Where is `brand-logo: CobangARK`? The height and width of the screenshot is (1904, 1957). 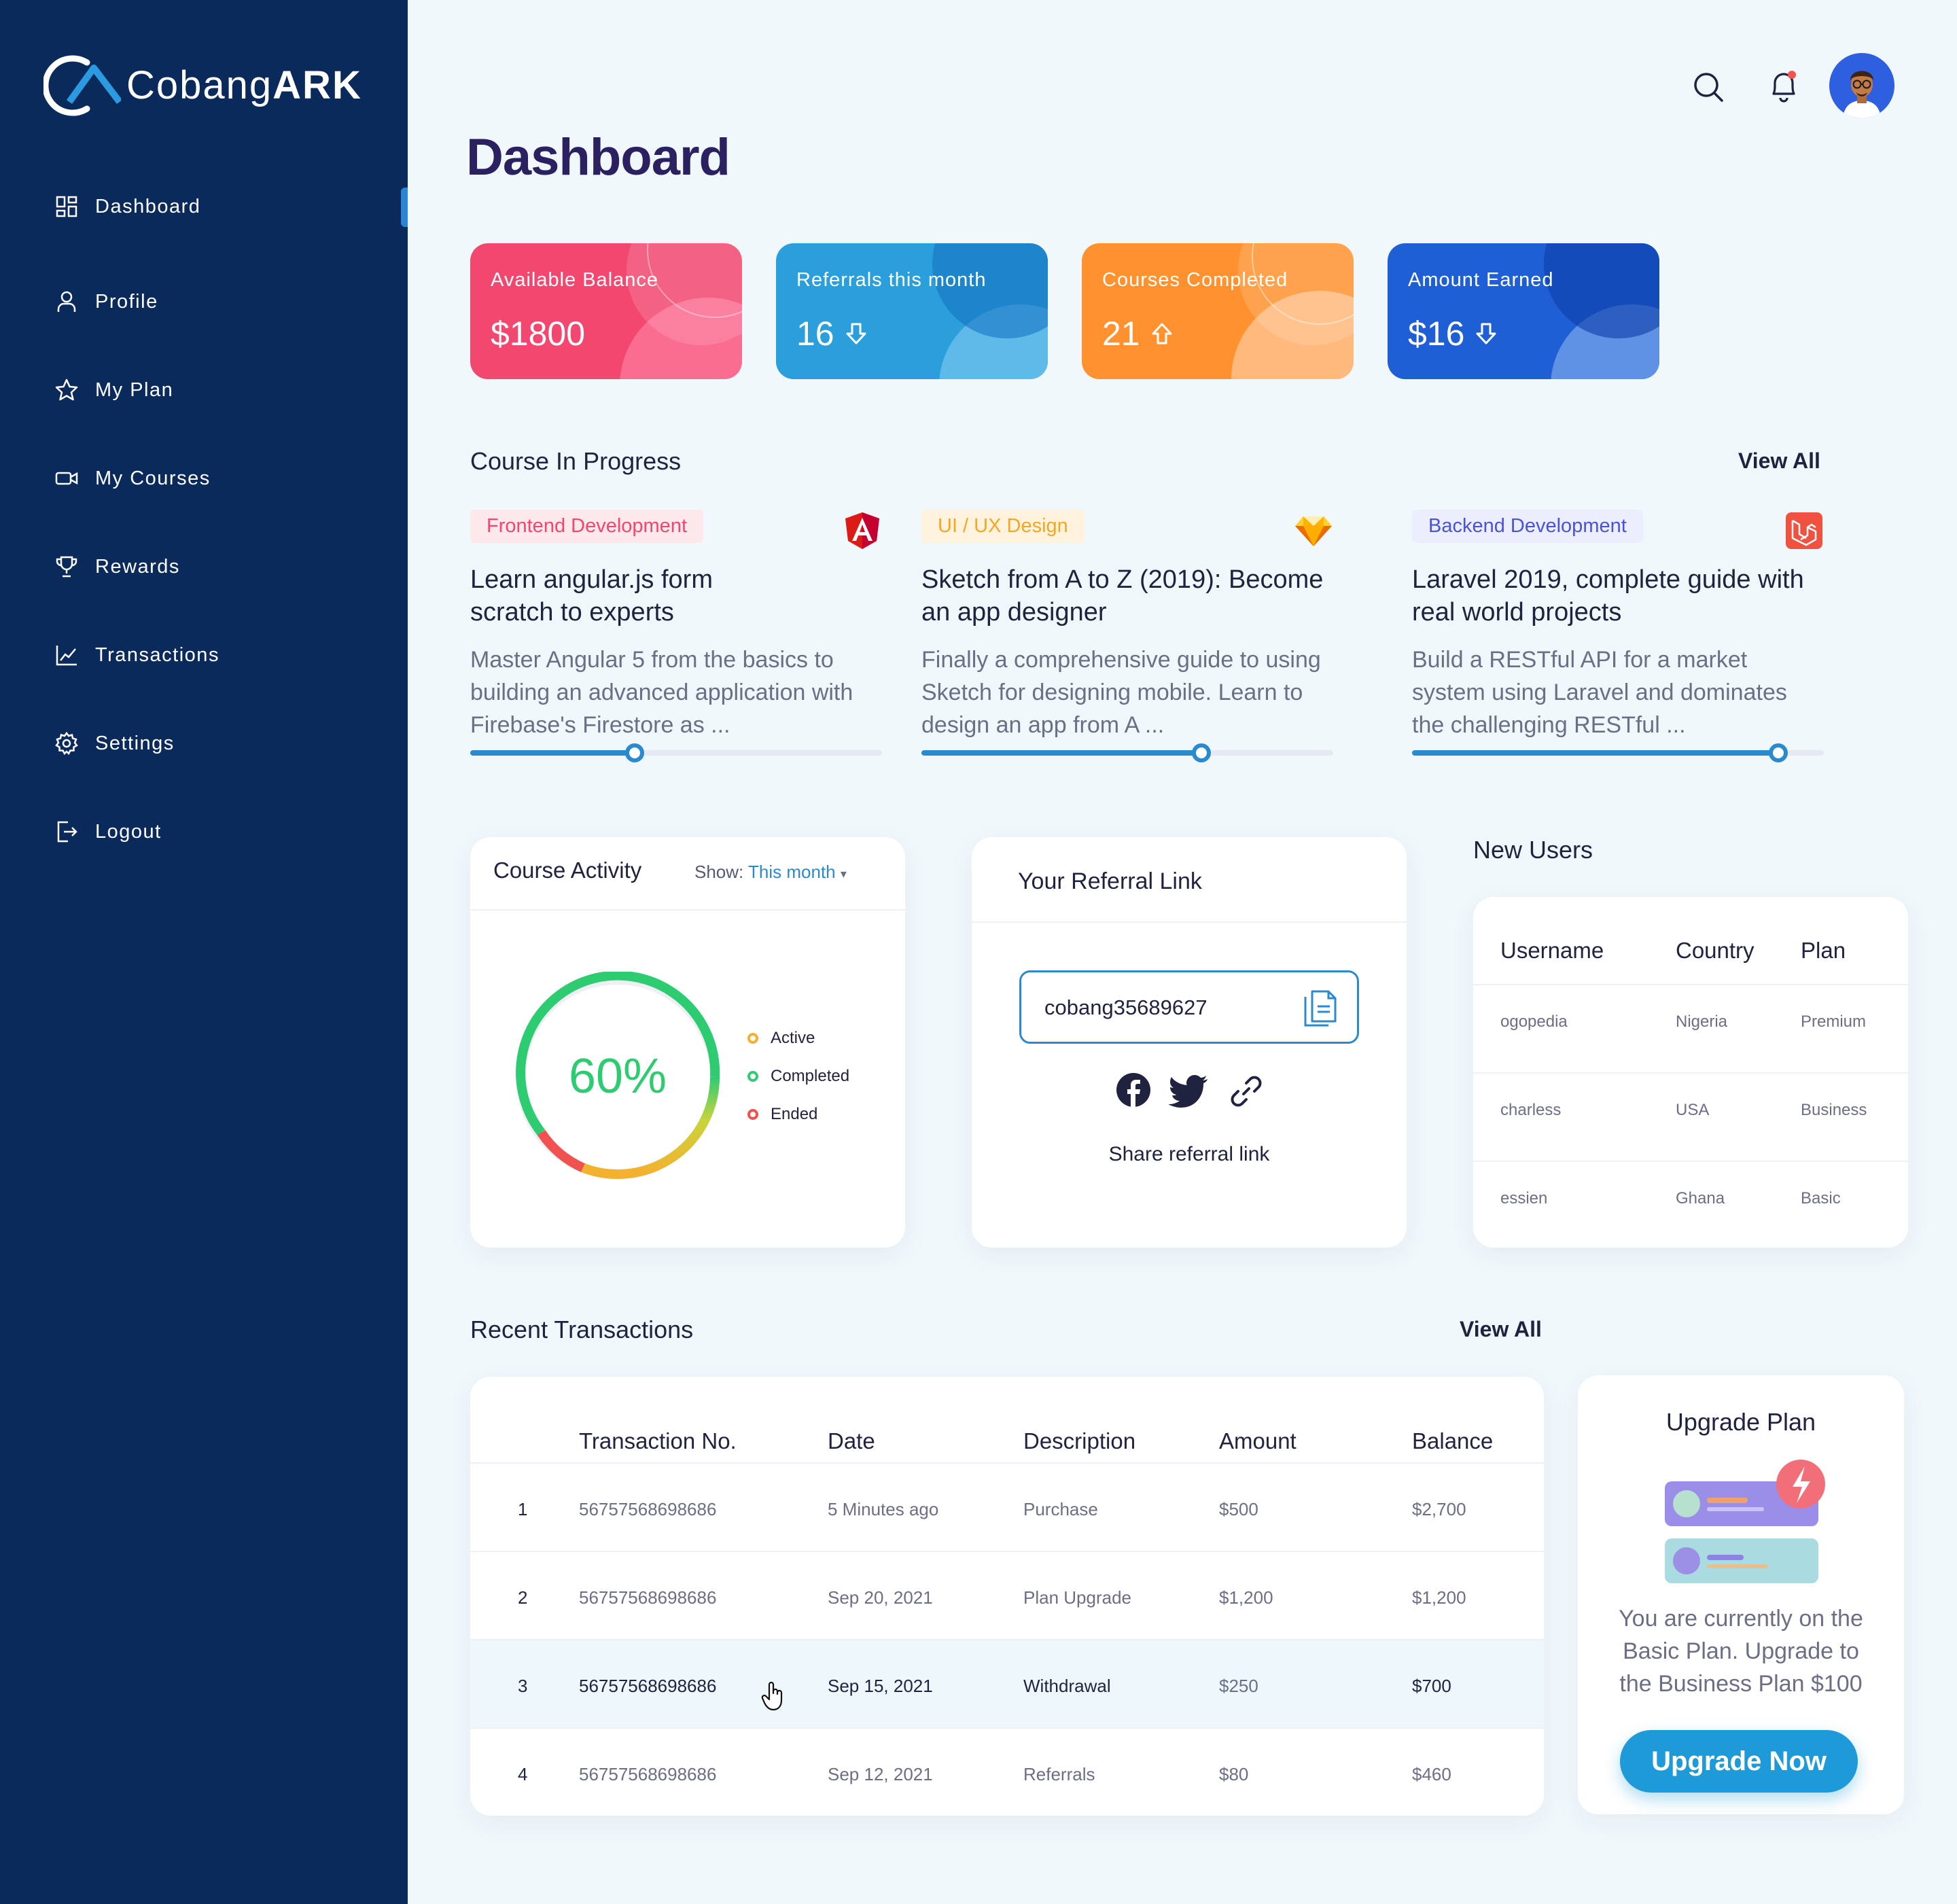 brand-logo: CobangARK is located at coordinates (202, 85).